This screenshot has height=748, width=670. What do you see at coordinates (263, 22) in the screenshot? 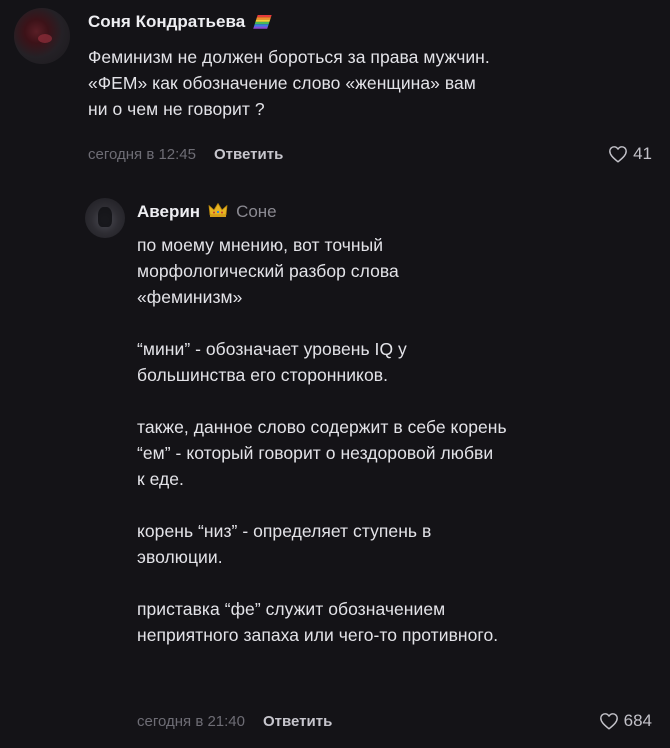
I see `rainbow-flag-icon` at bounding box center [263, 22].